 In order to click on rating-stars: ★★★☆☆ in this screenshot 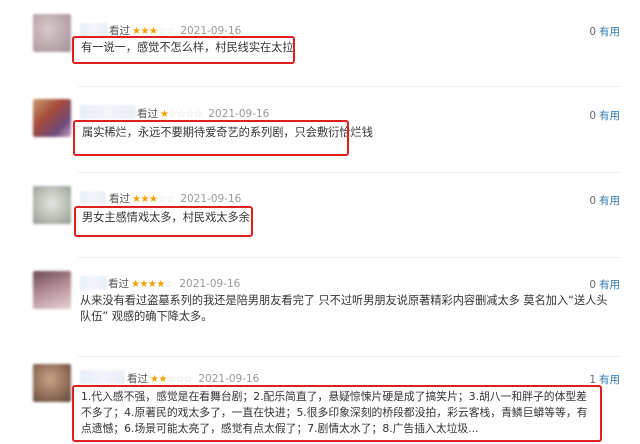, I will do `click(153, 199)`.